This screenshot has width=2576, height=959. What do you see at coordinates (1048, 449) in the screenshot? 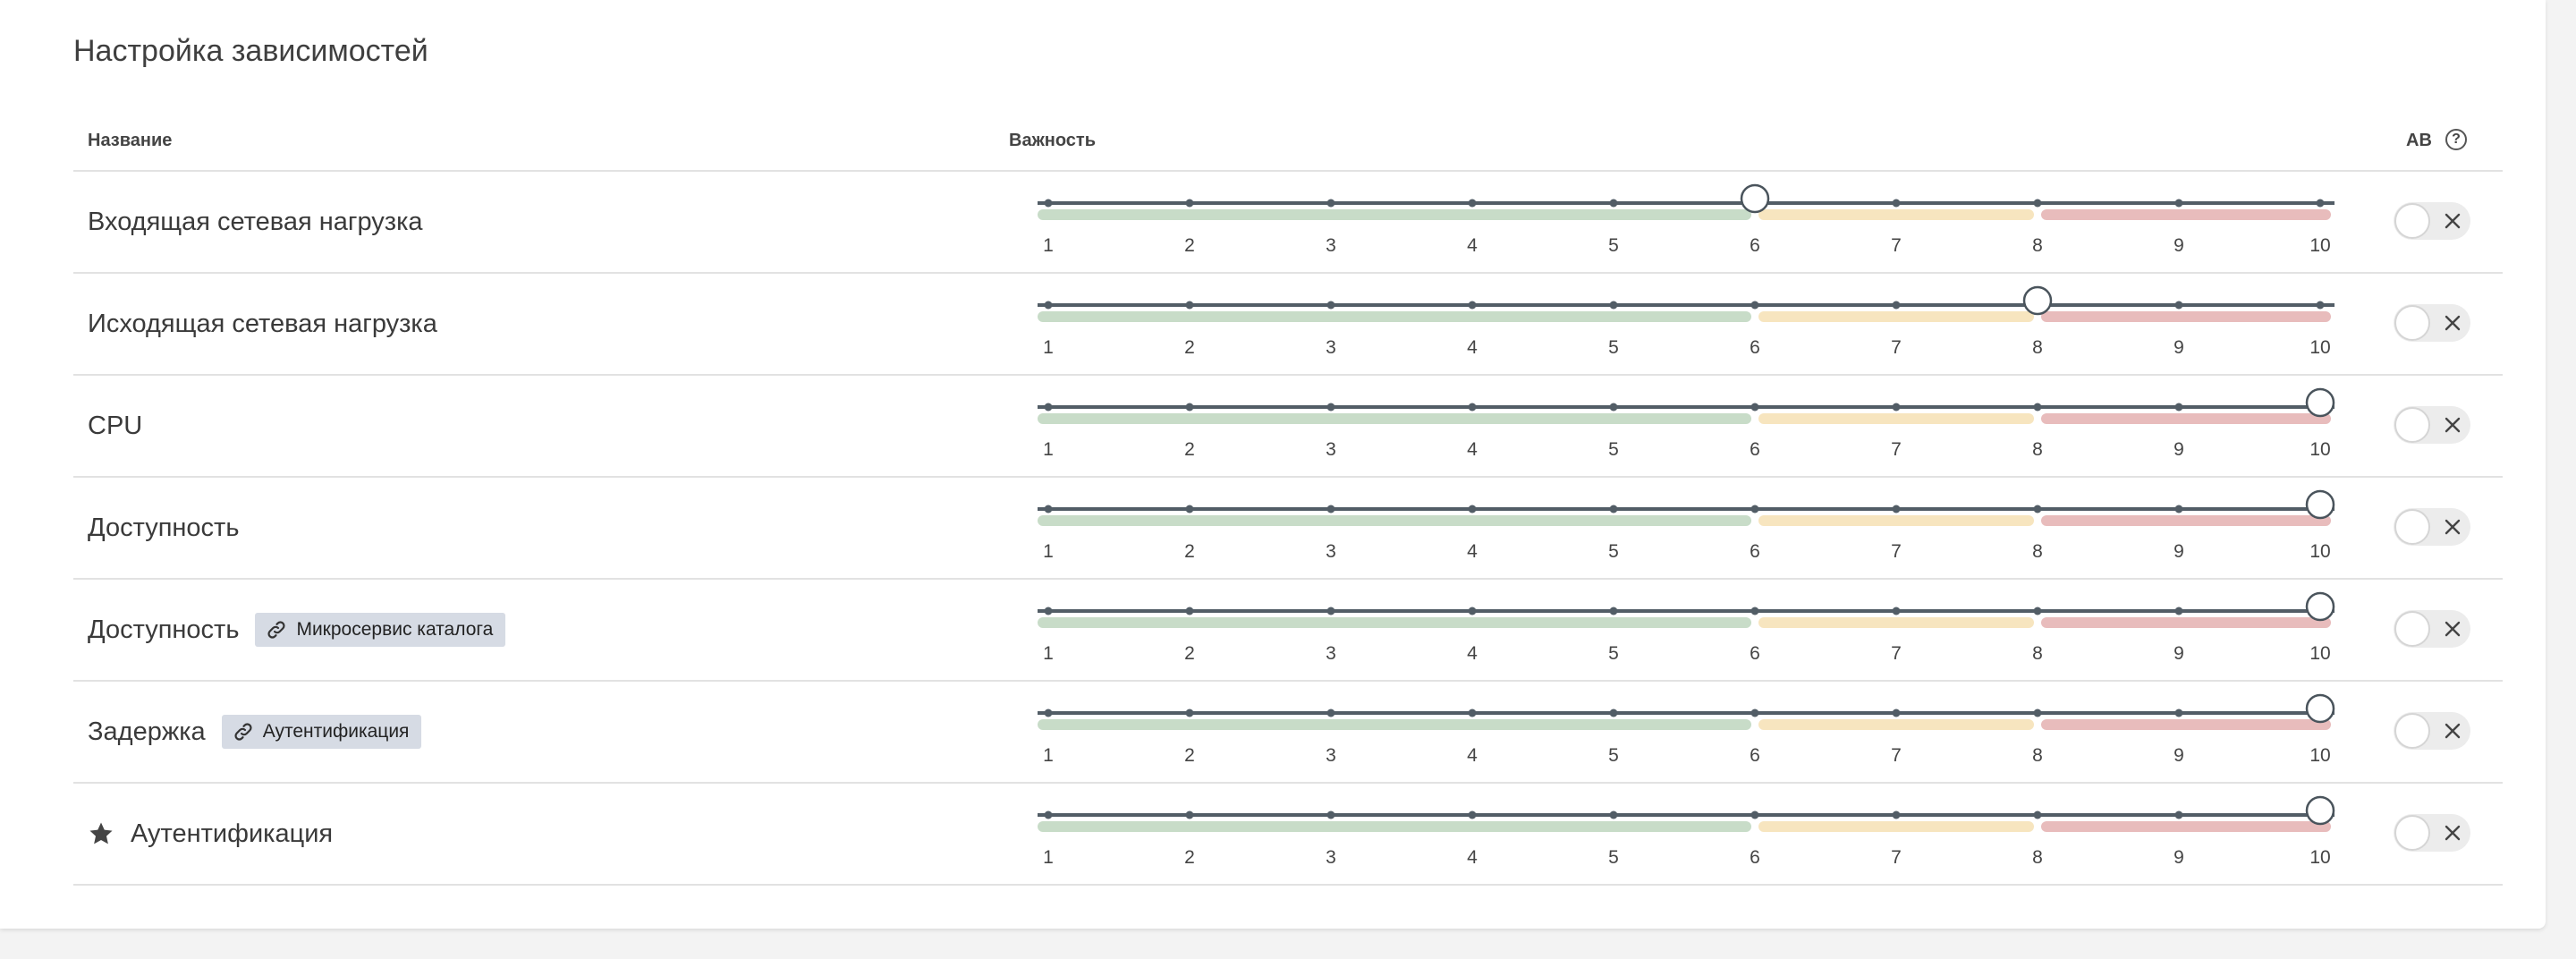
I see `slider-tick-label: 1` at bounding box center [1048, 449].